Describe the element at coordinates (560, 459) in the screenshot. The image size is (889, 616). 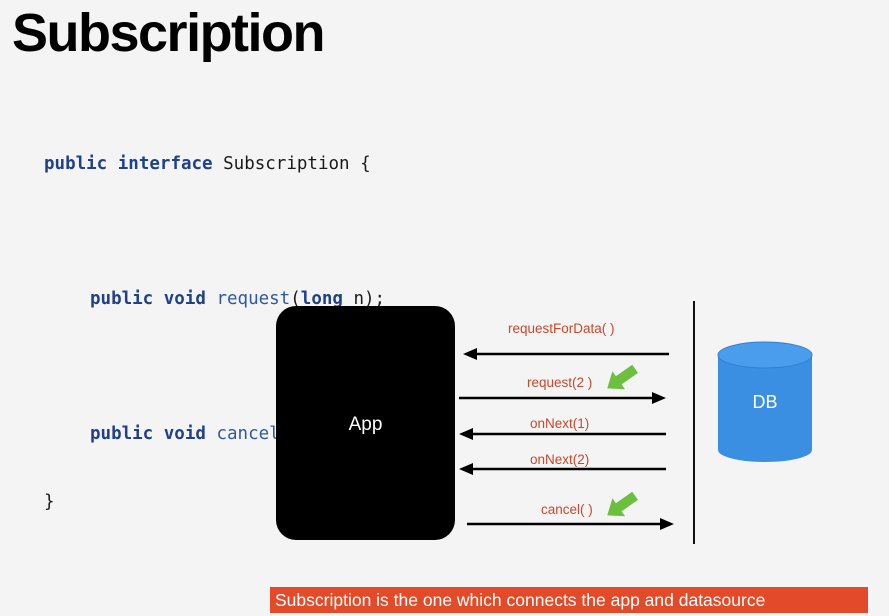
I see `message-label: onNext(2)` at that location.